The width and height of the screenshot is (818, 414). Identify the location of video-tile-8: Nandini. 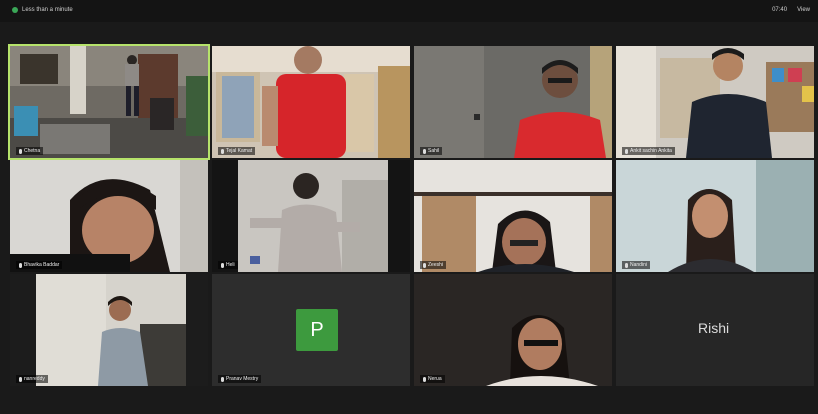
(715, 216).